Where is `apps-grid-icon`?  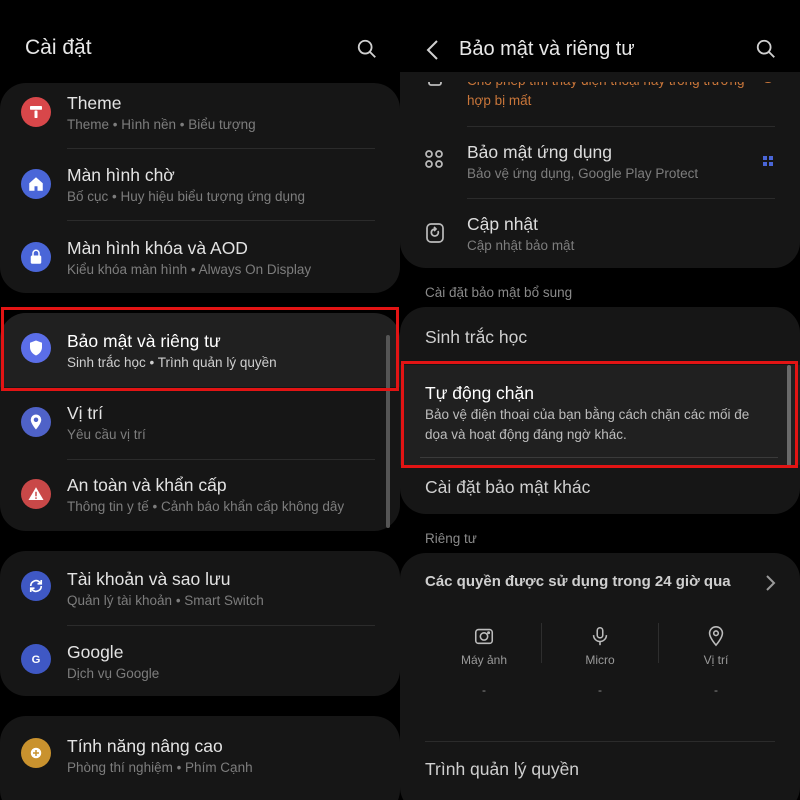
apps-grid-icon is located at coordinates (435, 160).